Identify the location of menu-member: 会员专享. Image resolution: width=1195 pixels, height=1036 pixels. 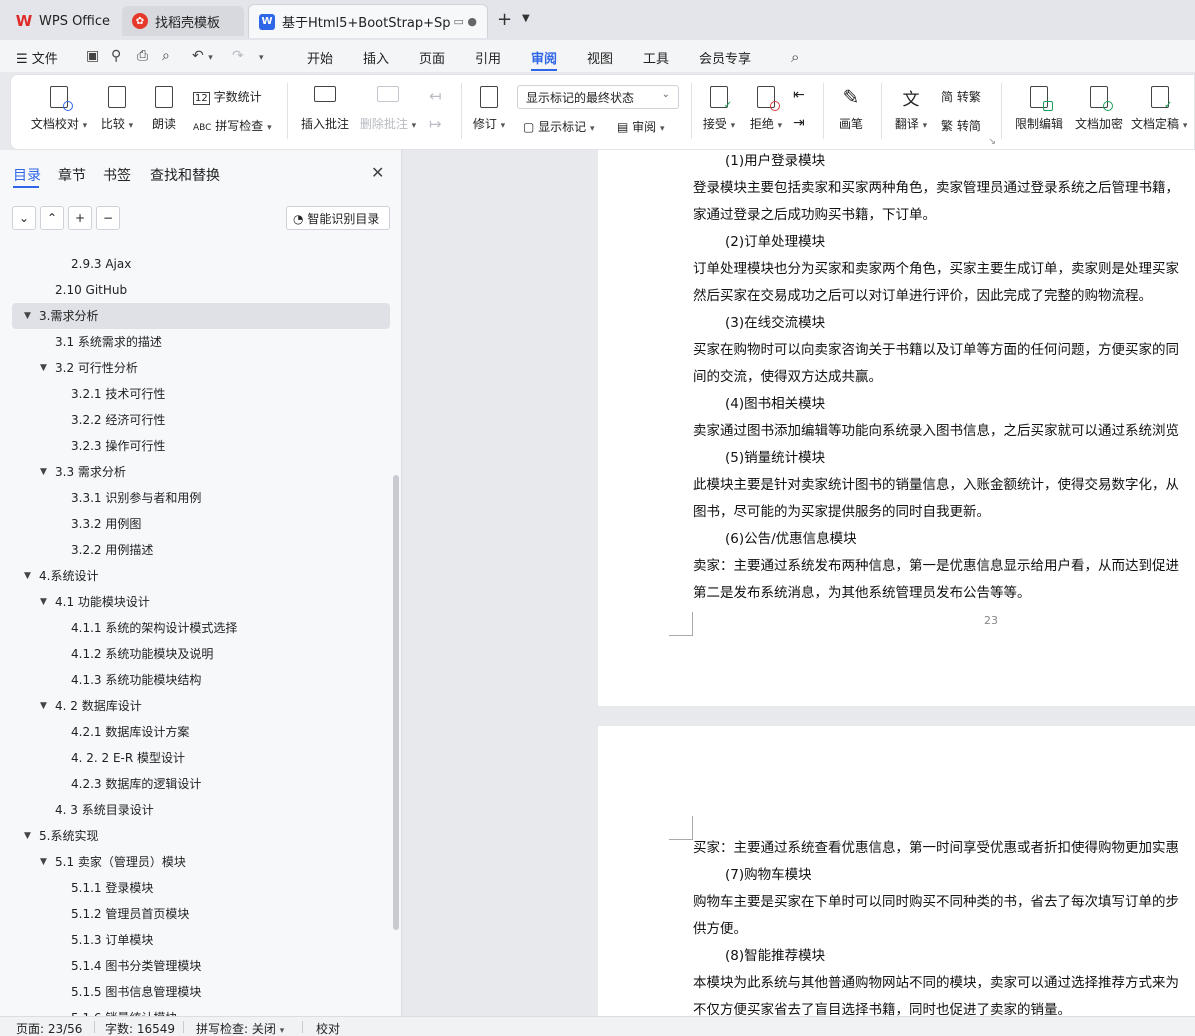
(725, 57).